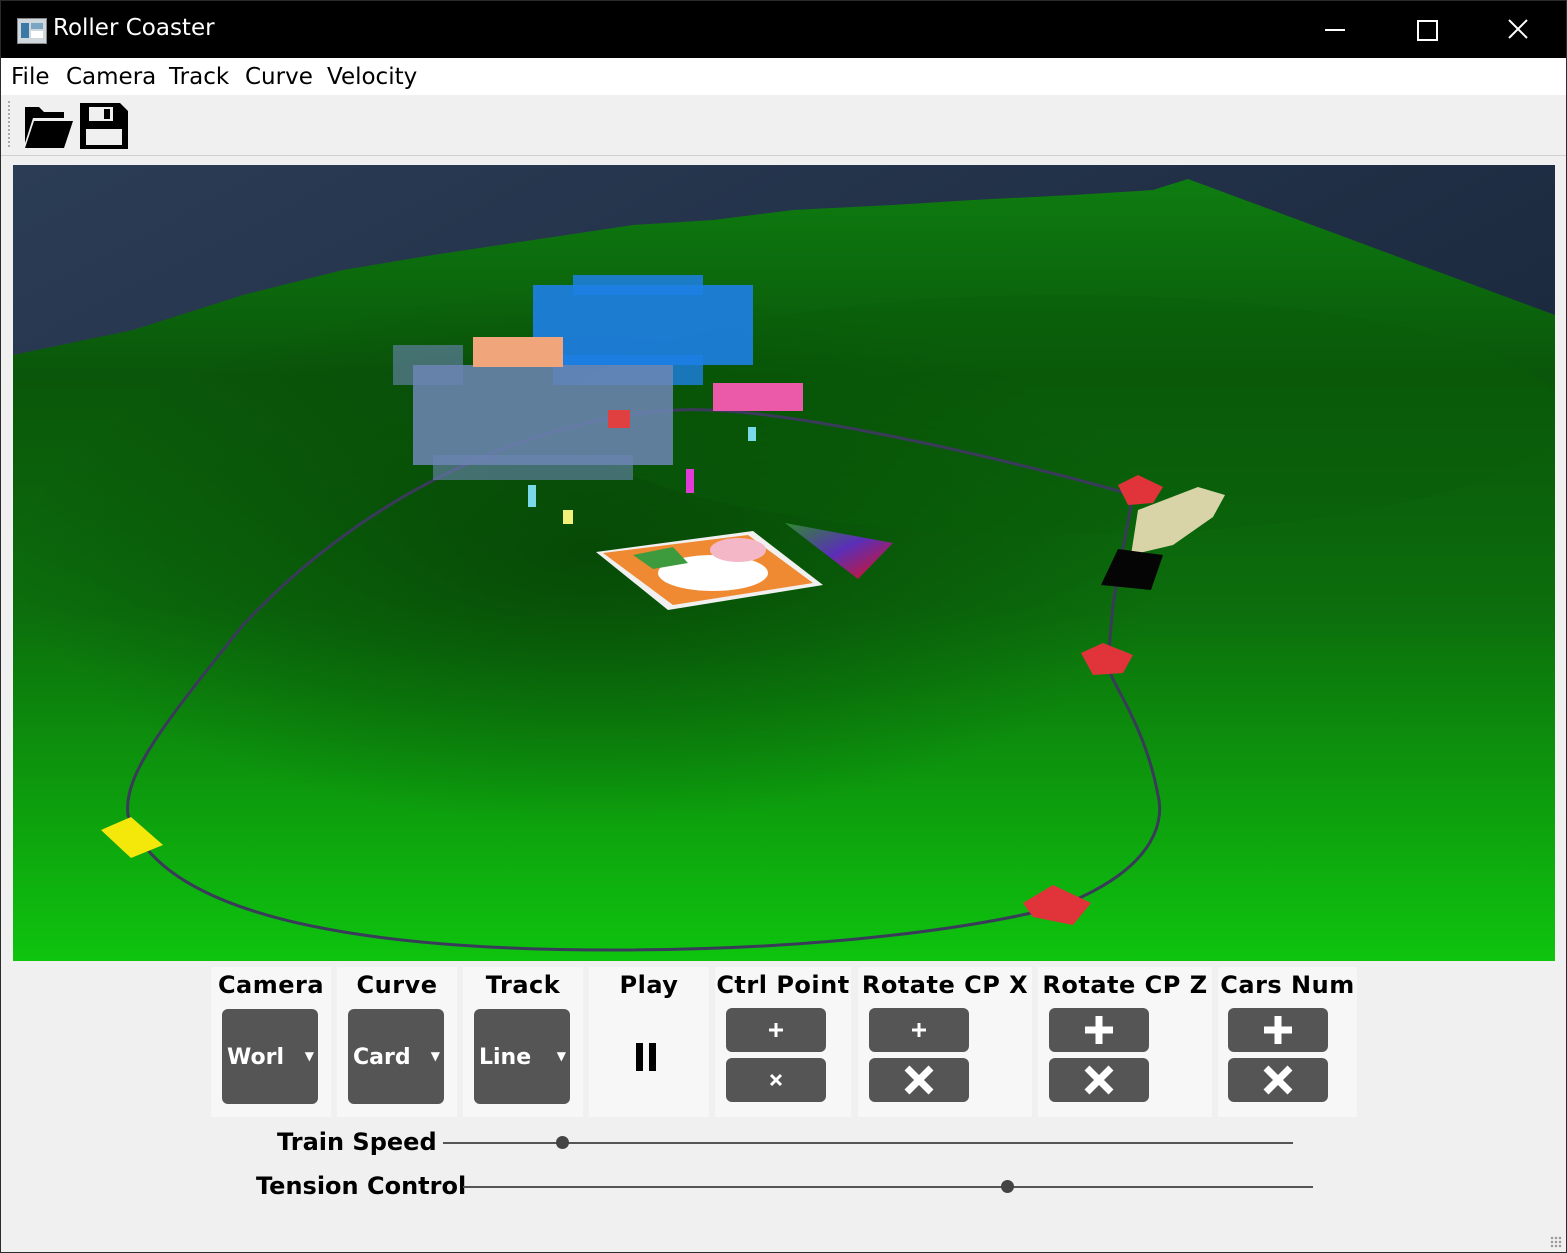 This screenshot has height=1253, width=1567. Describe the element at coordinates (357, 1142) in the screenshot. I see `train-speed-label: Train Speed` at that location.